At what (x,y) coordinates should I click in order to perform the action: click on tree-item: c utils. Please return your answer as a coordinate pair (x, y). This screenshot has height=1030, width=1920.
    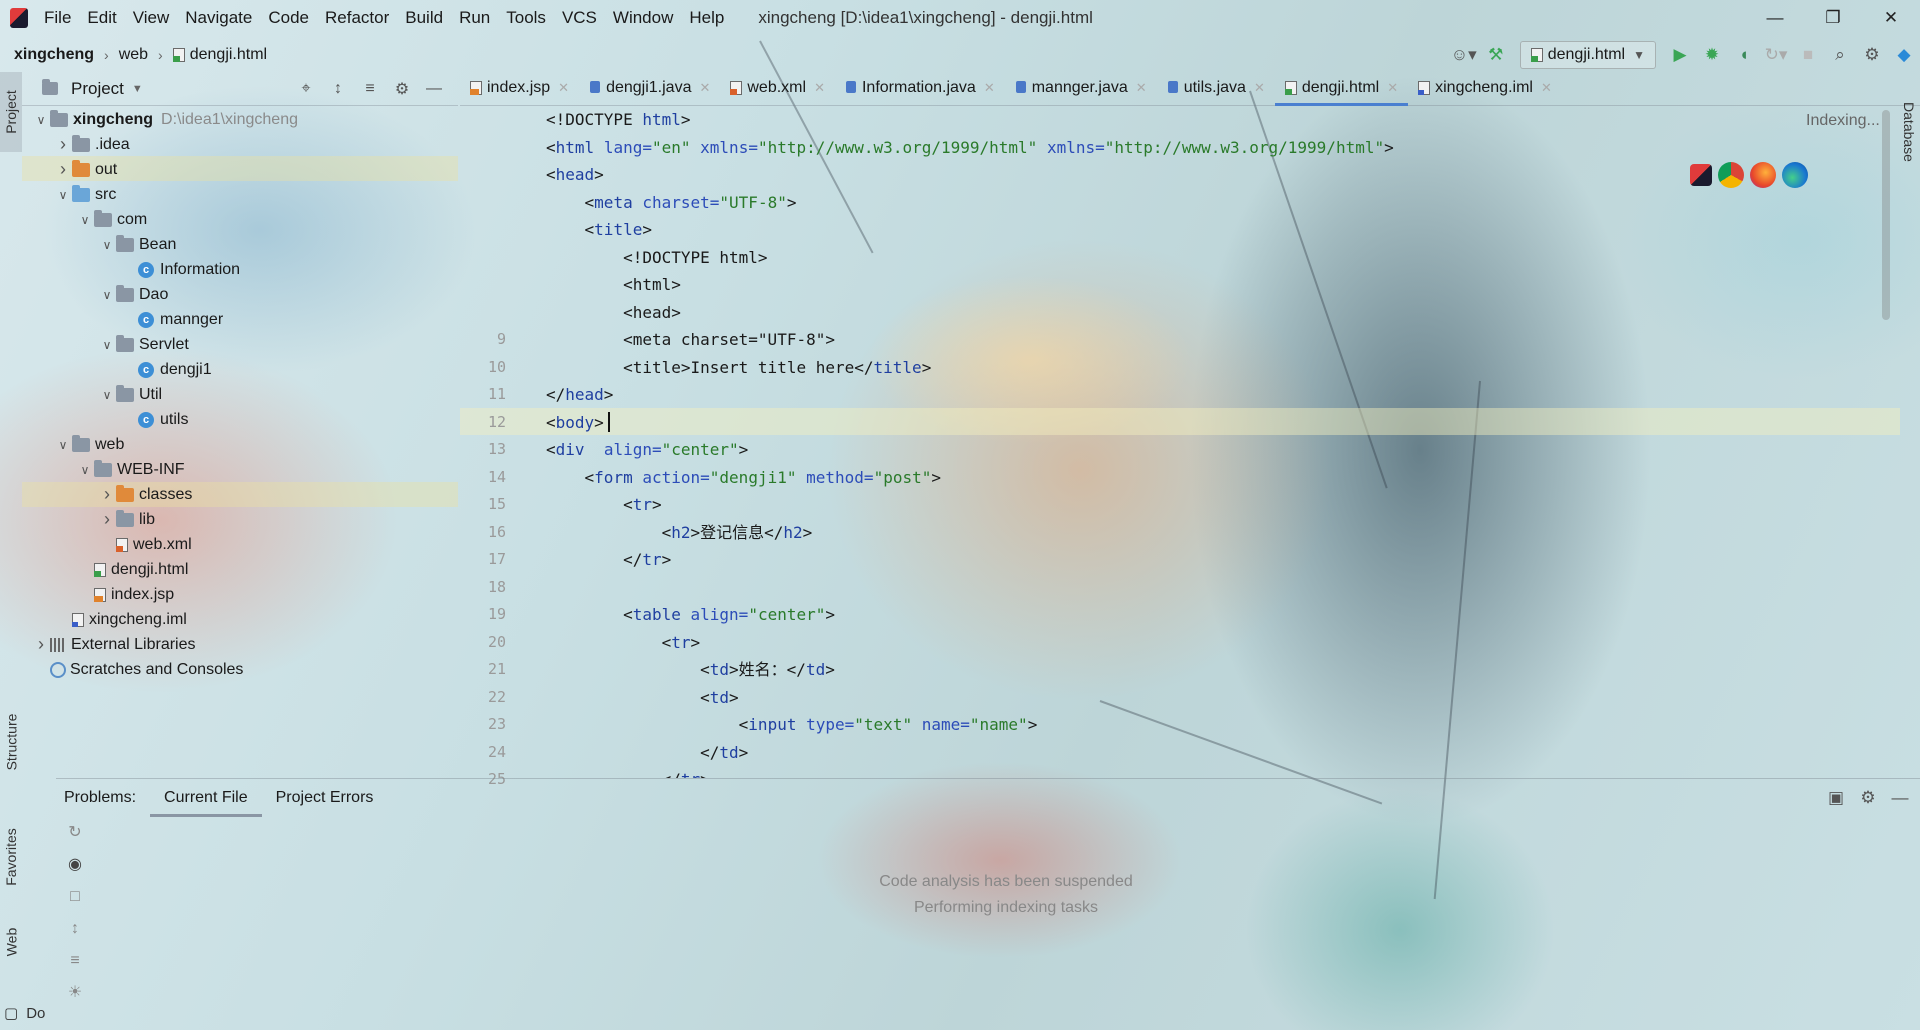
    Looking at the image, I should click on (240, 419).